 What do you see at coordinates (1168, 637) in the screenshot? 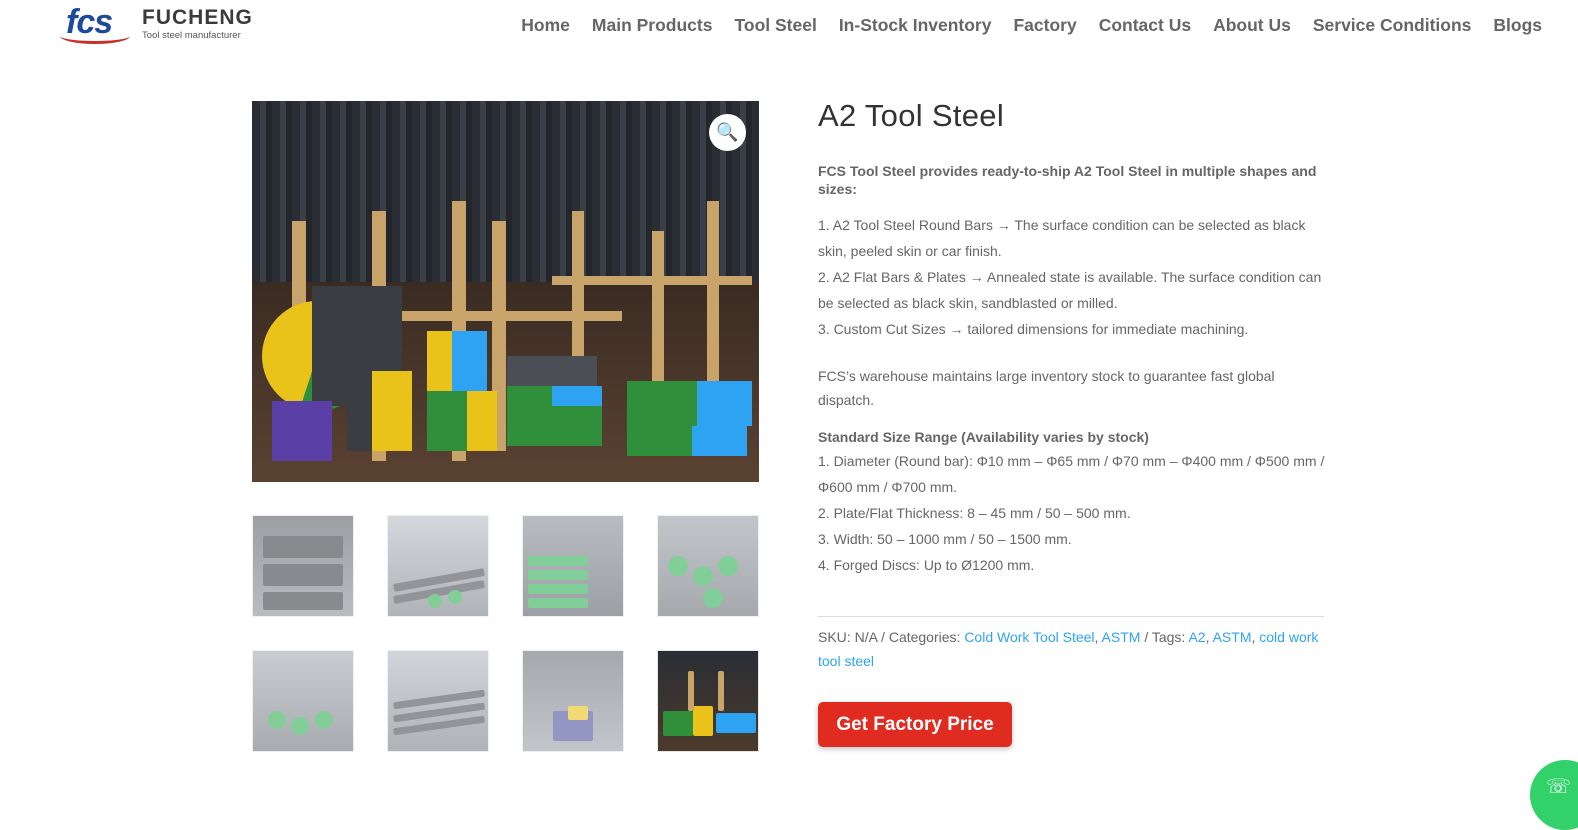
I see `tags-label: Tags:` at bounding box center [1168, 637].